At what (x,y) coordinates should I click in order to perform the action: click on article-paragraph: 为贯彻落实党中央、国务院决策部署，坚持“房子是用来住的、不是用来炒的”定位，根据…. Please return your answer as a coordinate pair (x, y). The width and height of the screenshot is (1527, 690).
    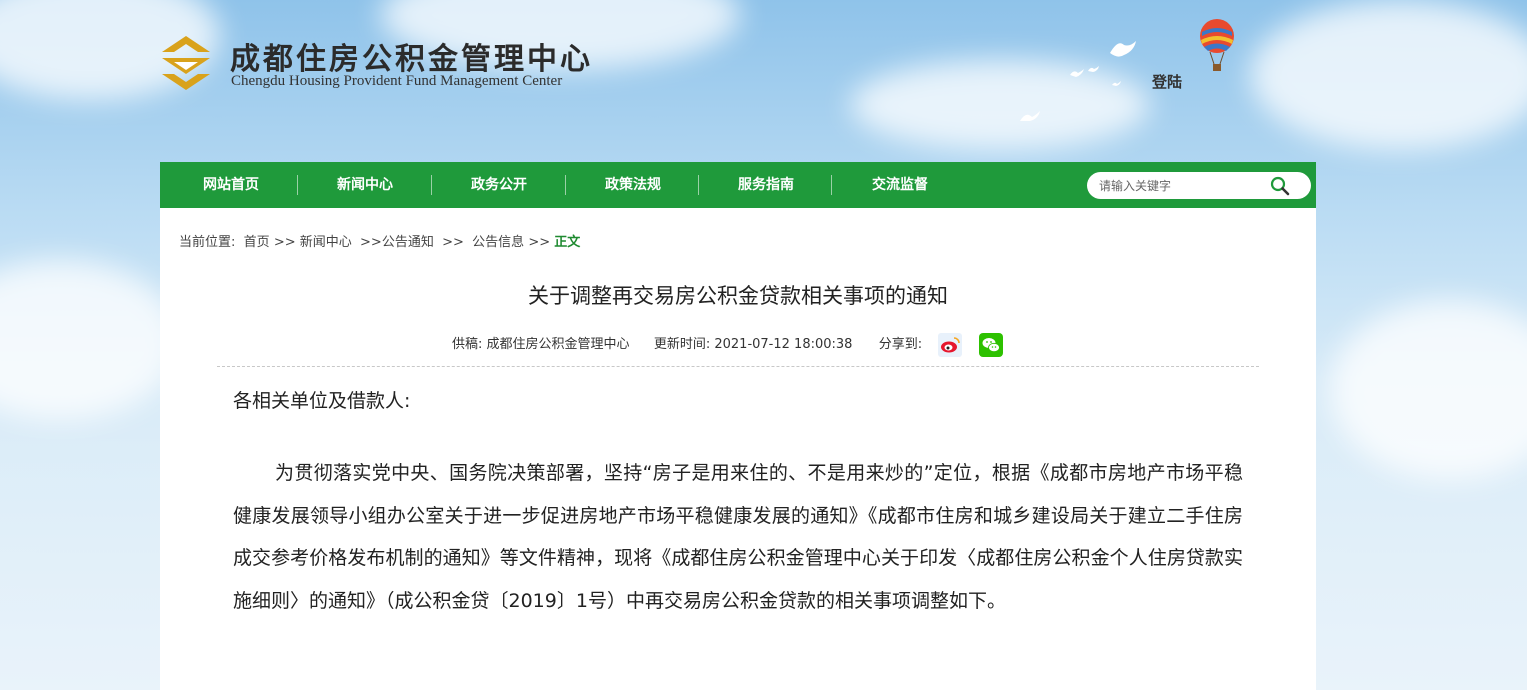
    Looking at the image, I should click on (738, 537).